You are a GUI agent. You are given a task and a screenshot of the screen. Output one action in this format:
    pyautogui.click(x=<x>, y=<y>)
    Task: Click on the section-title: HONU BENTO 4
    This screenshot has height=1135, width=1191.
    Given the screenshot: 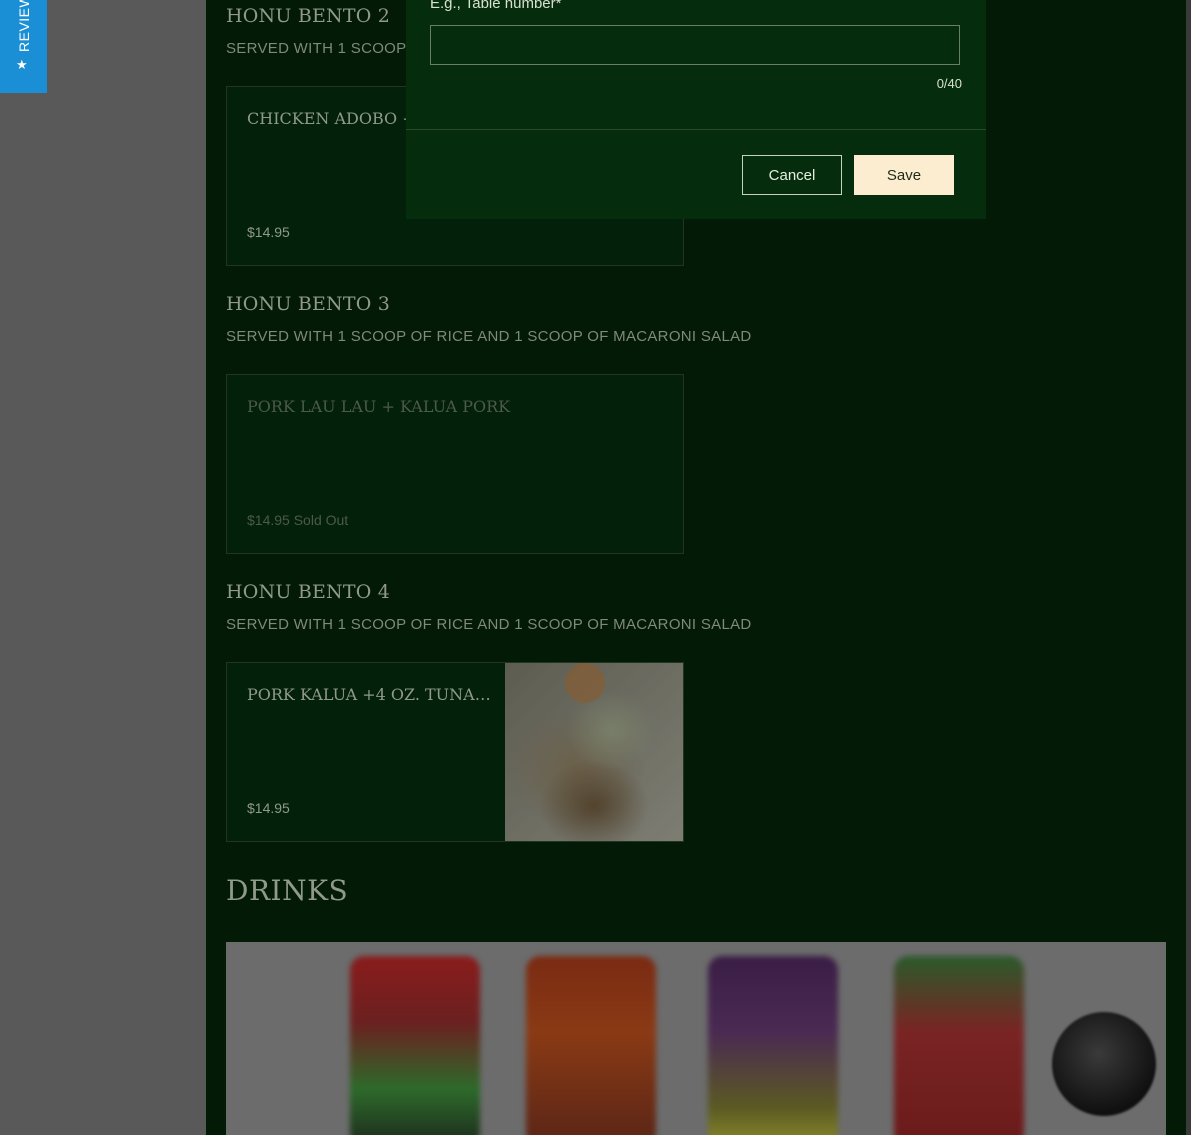 What is the action you would take?
    pyautogui.click(x=308, y=592)
    